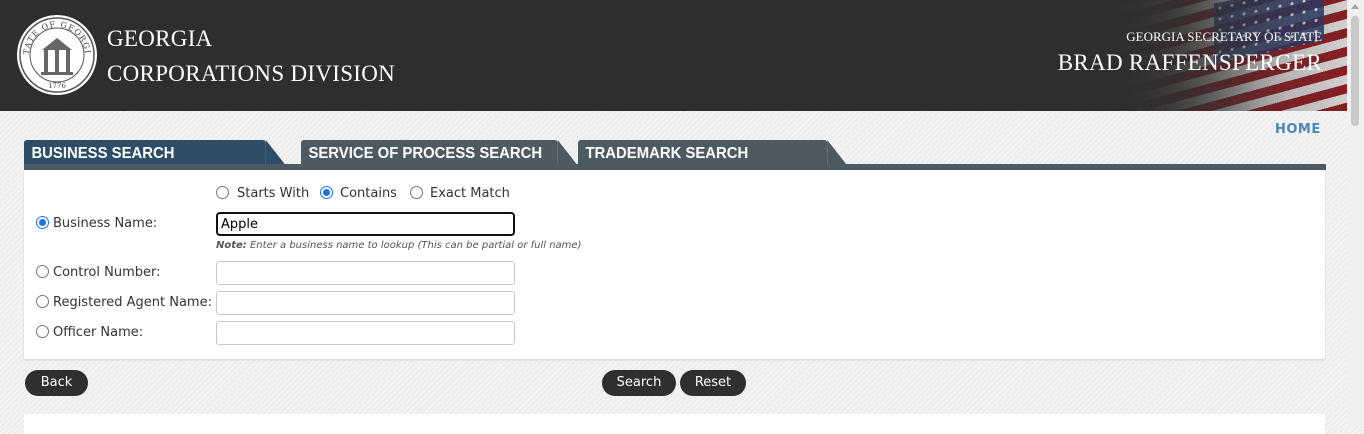 This screenshot has height=434, width=1364. What do you see at coordinates (57, 86) in the screenshot?
I see `svg-text: 1776` at bounding box center [57, 86].